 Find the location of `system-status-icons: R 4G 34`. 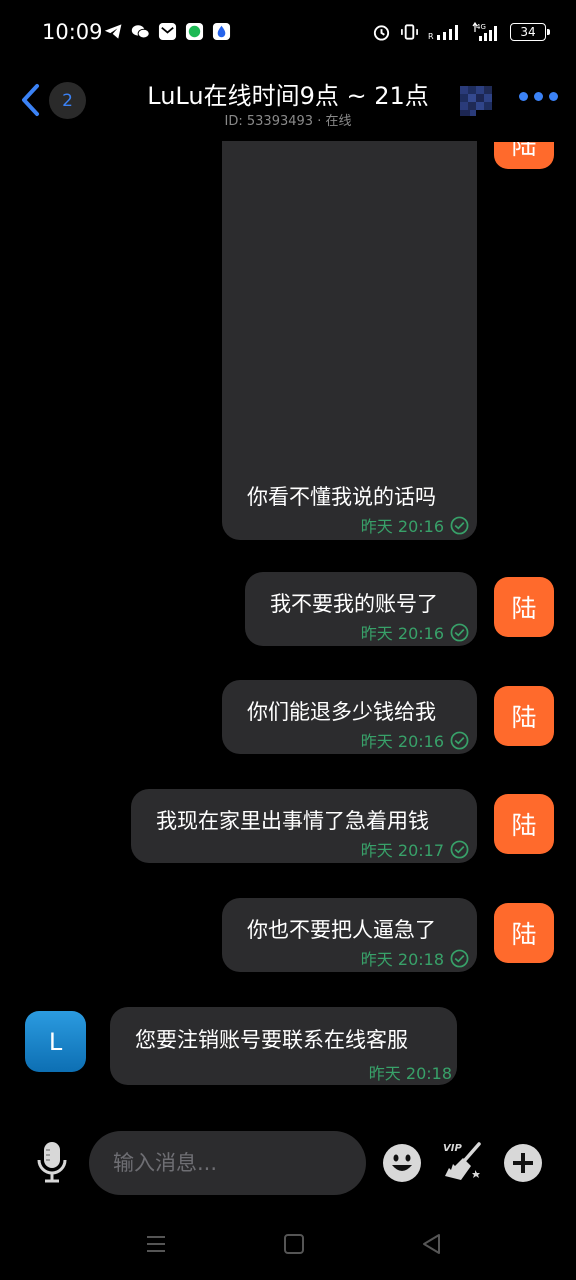

system-status-icons: R 4G 34 is located at coordinates (461, 31).